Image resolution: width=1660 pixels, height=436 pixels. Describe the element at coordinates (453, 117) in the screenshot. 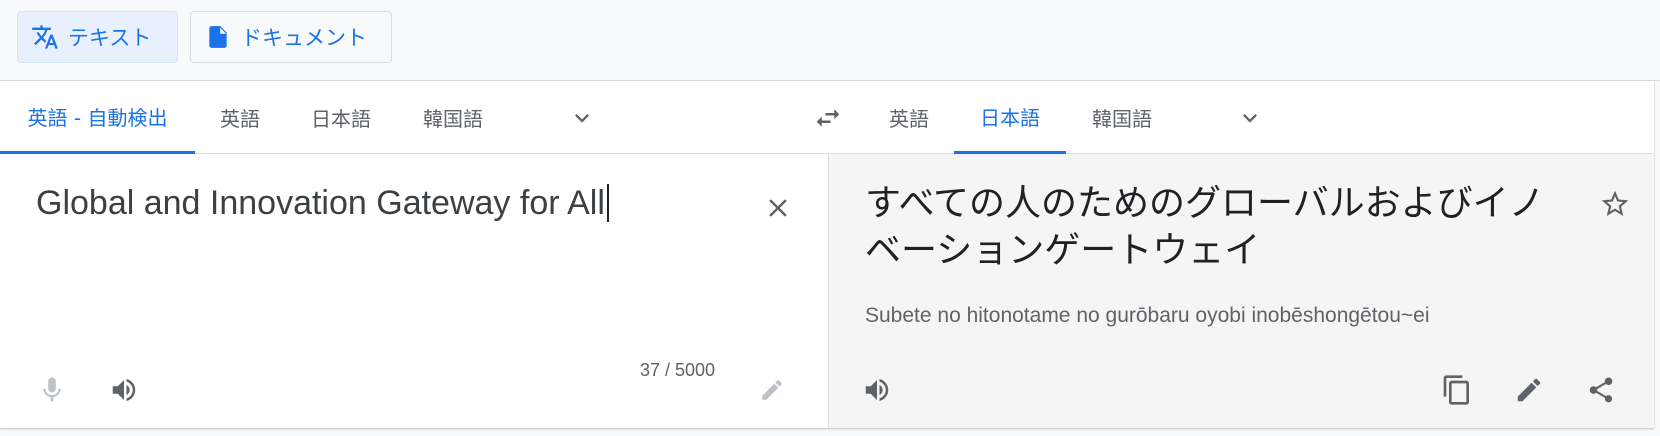

I see `source-lang-tab-korean: 韓国語` at that location.